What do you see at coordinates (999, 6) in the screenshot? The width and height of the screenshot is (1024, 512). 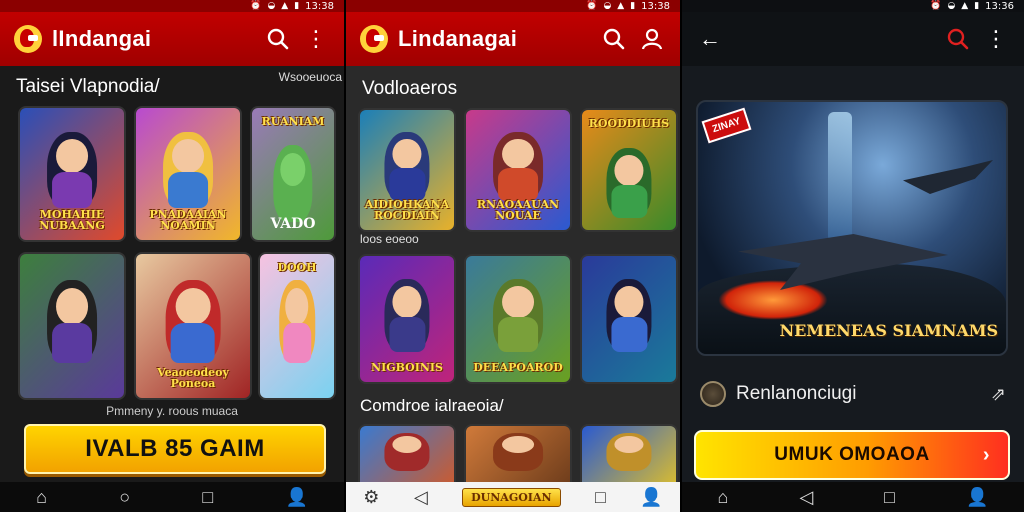 I see `status-time: 13:36` at bounding box center [999, 6].